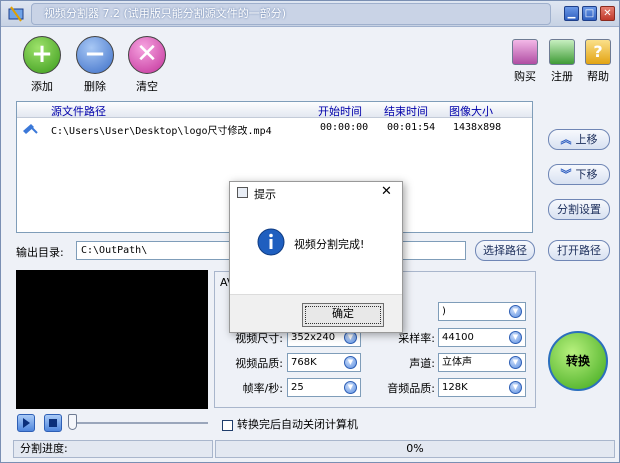 Image resolution: width=620 pixels, height=463 pixels. Describe the element at coordinates (386, 191) in the screenshot. I see `dialog-close-icon: ✕` at that location.